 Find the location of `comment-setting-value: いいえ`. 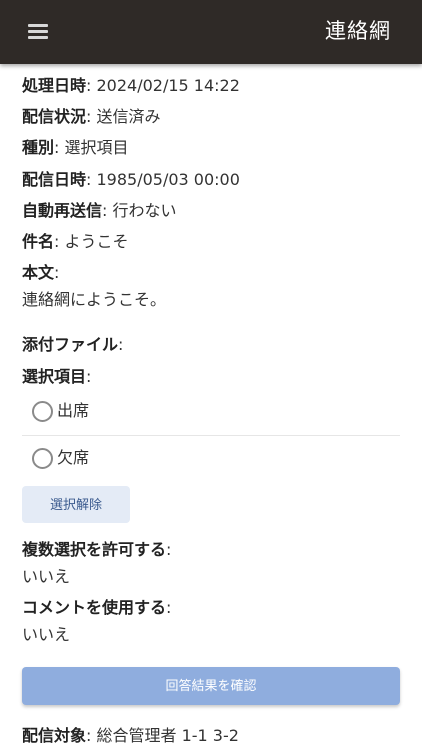

comment-setting-value: いいえ is located at coordinates (46, 634).